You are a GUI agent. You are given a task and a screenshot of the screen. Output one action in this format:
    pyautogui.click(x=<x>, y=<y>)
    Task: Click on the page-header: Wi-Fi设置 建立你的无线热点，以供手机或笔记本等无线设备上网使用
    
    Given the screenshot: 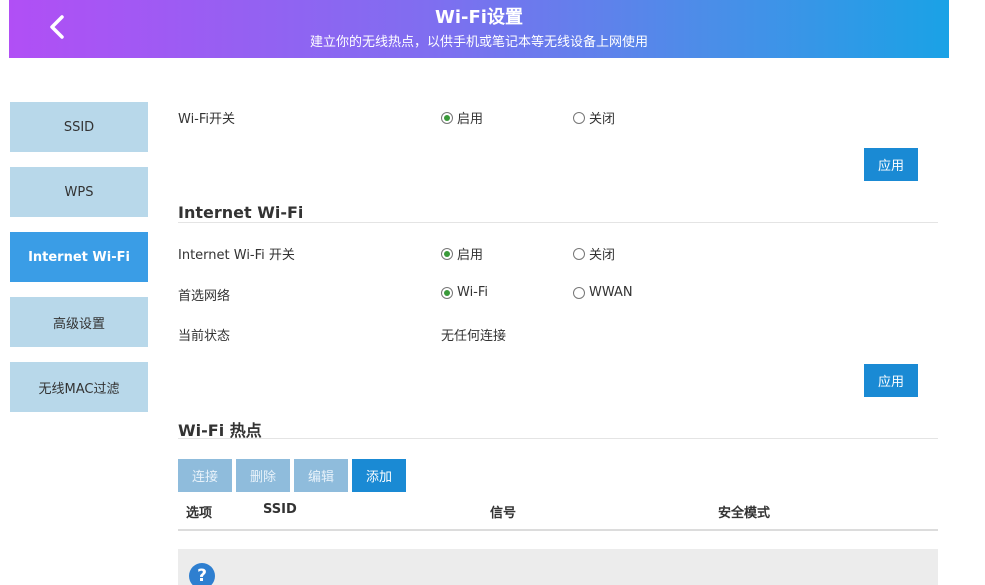 What is the action you would take?
    pyautogui.click(x=479, y=29)
    